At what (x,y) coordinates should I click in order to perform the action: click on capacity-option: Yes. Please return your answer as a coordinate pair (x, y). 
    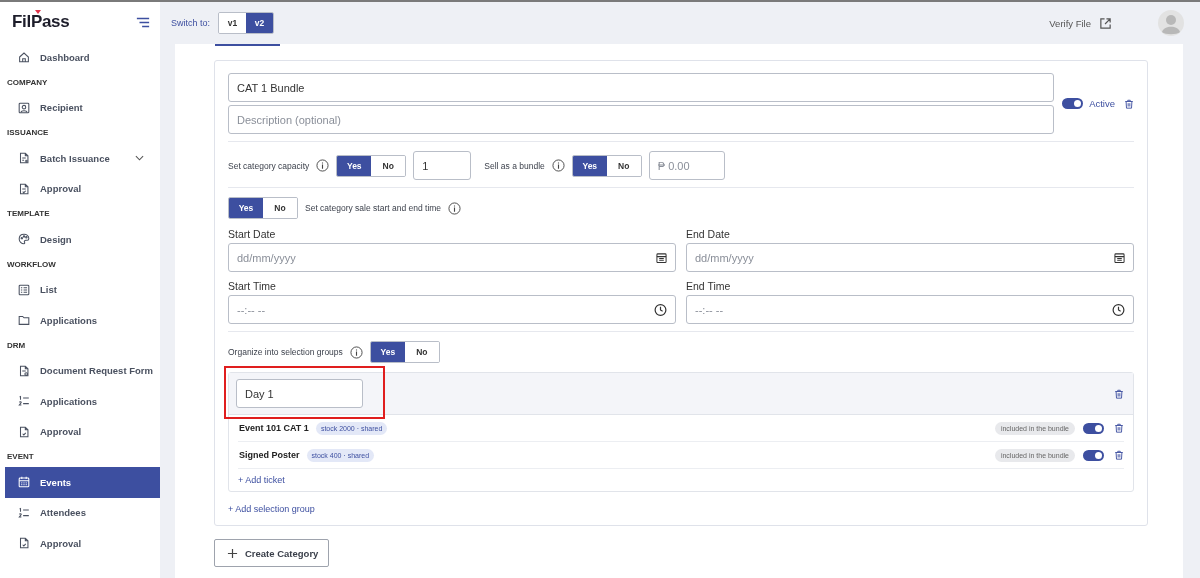
    Looking at the image, I should click on (354, 165).